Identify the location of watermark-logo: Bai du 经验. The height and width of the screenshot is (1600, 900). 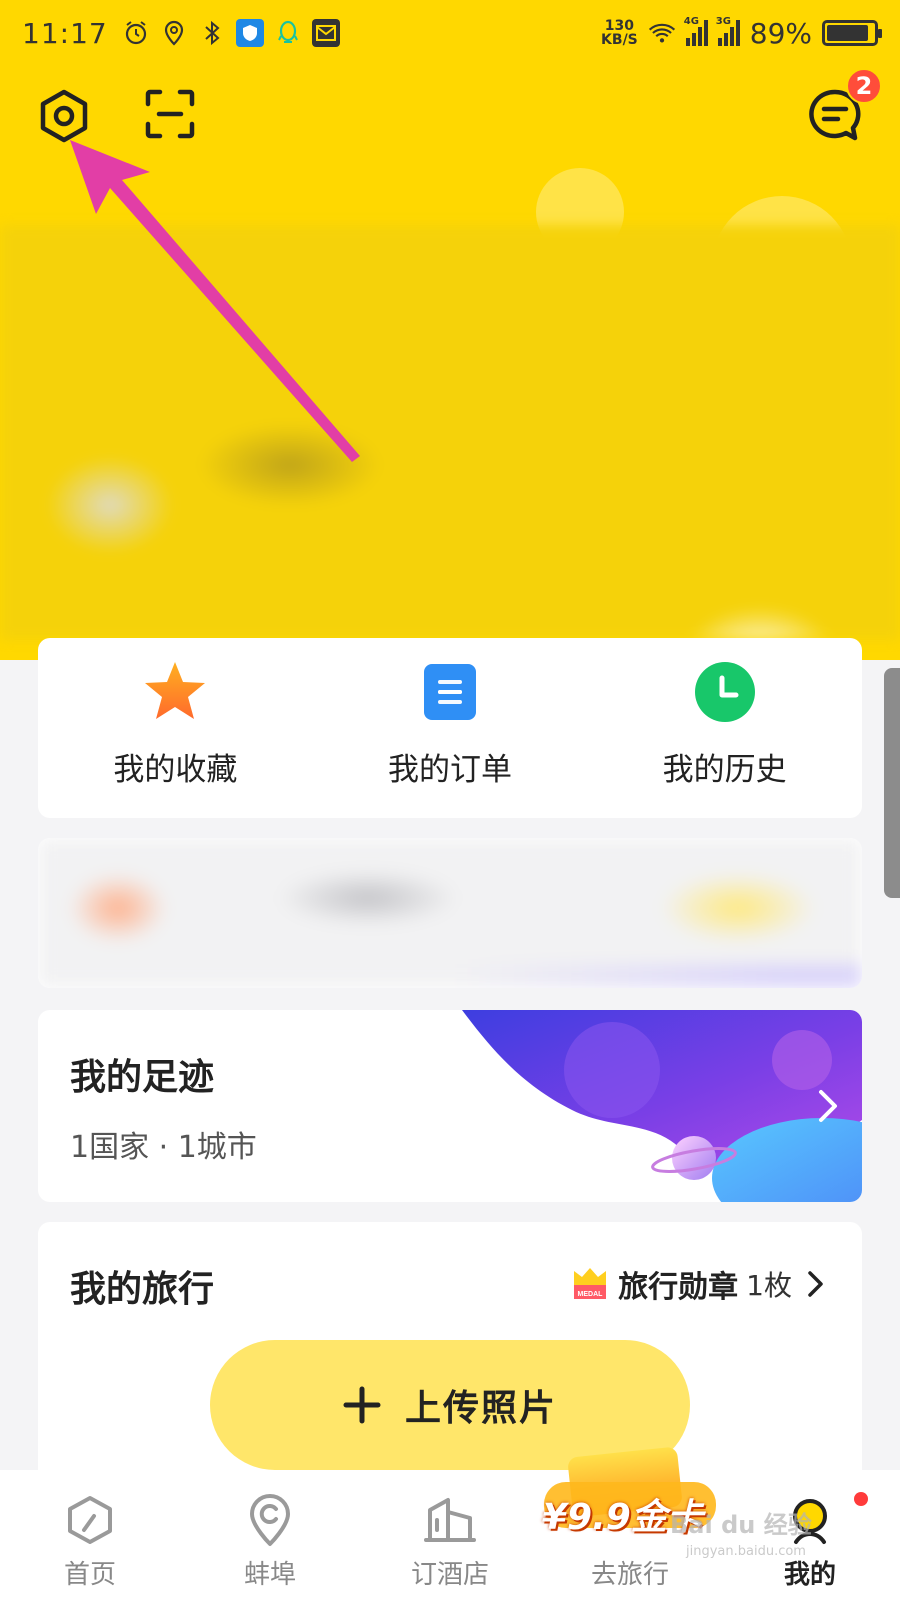
(741, 1525).